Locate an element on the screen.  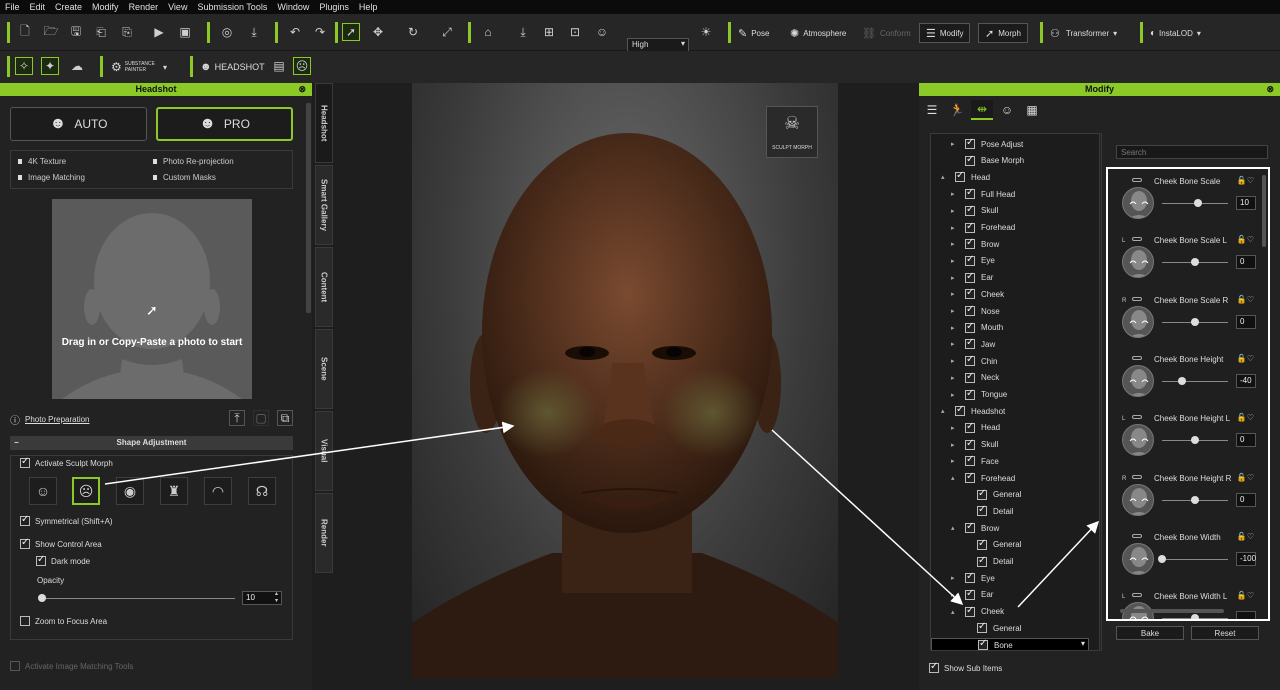
pick-icon: ⤓ is located at coordinates (254, 32).